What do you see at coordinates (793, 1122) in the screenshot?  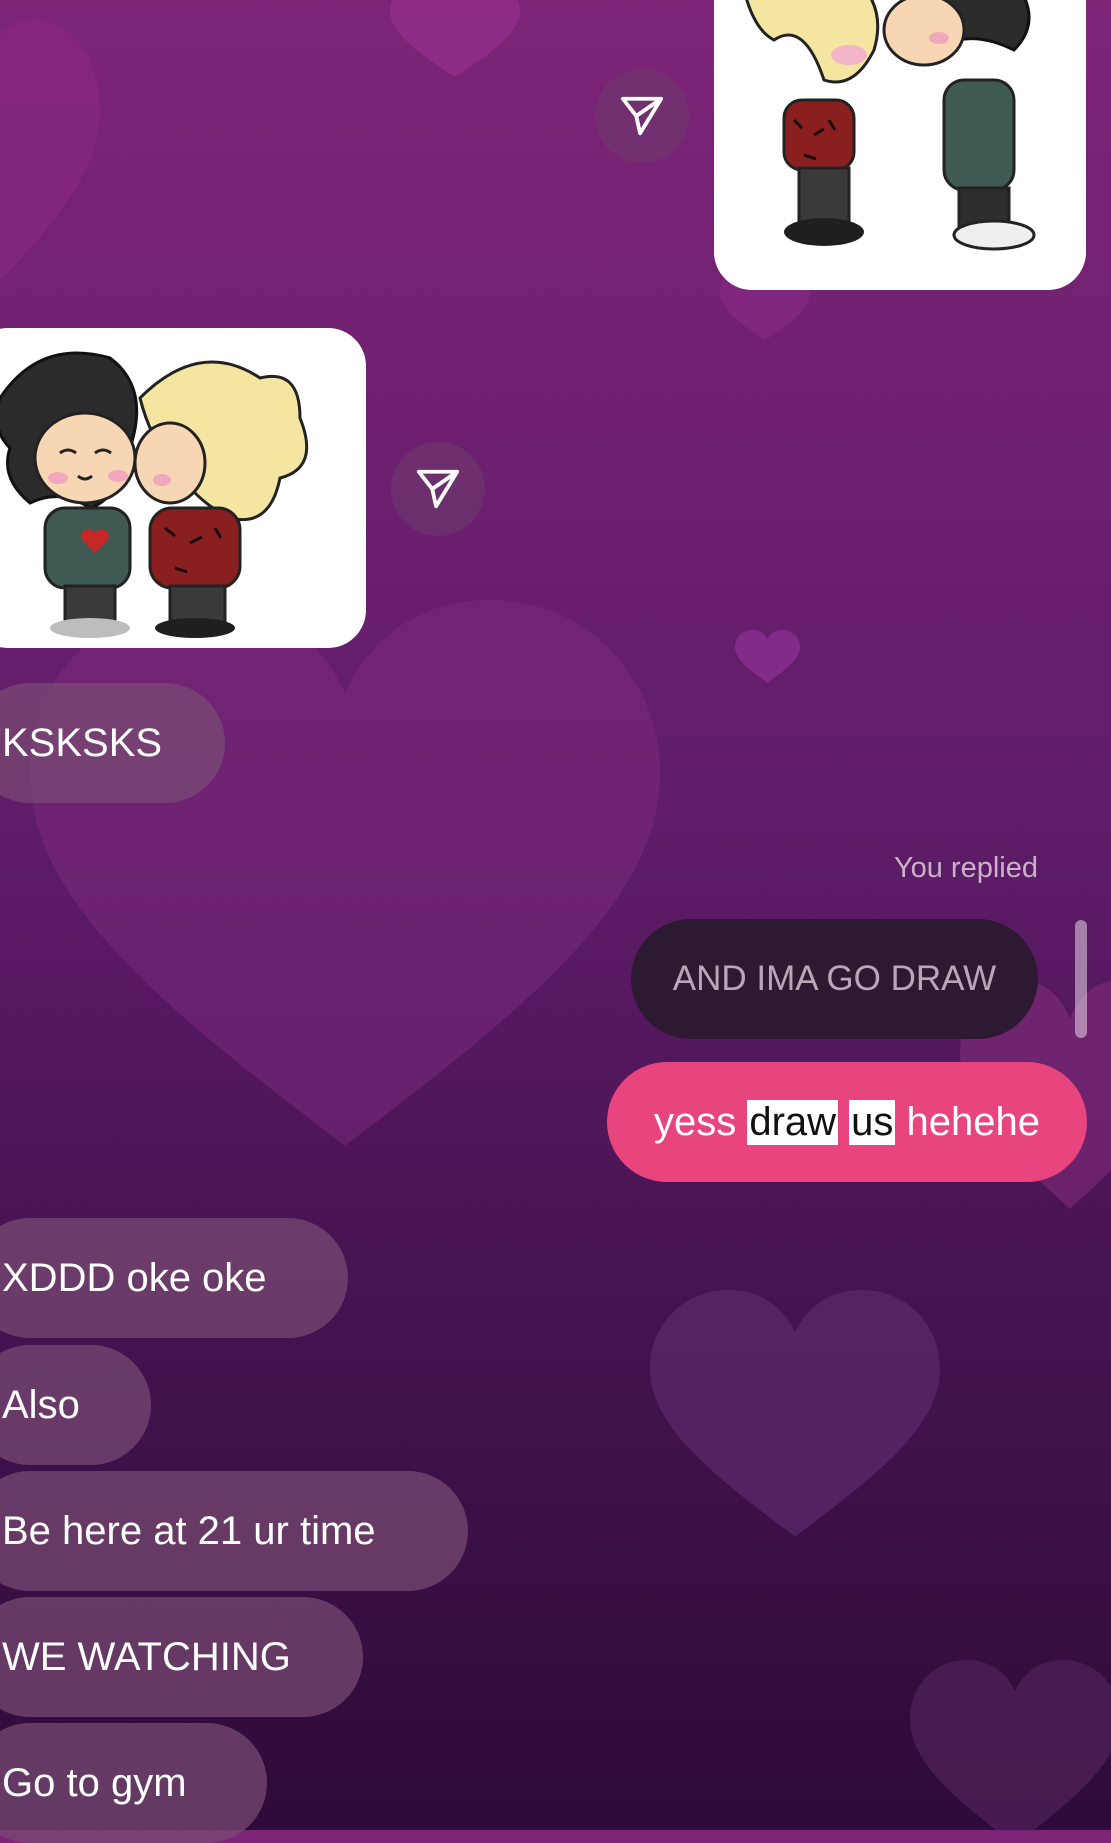 I see `highlighted-word: draw` at bounding box center [793, 1122].